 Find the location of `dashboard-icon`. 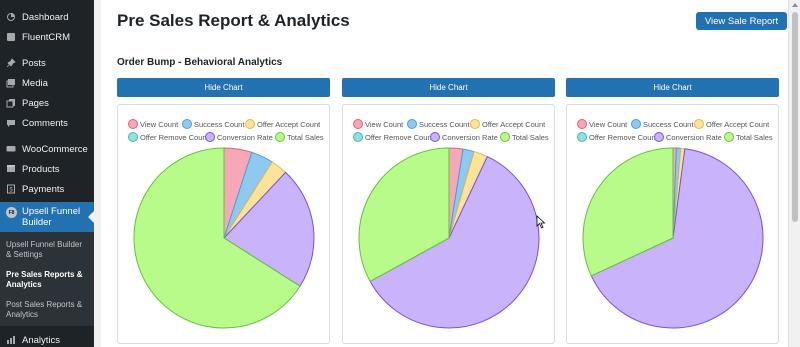

dashboard-icon is located at coordinates (11, 17).